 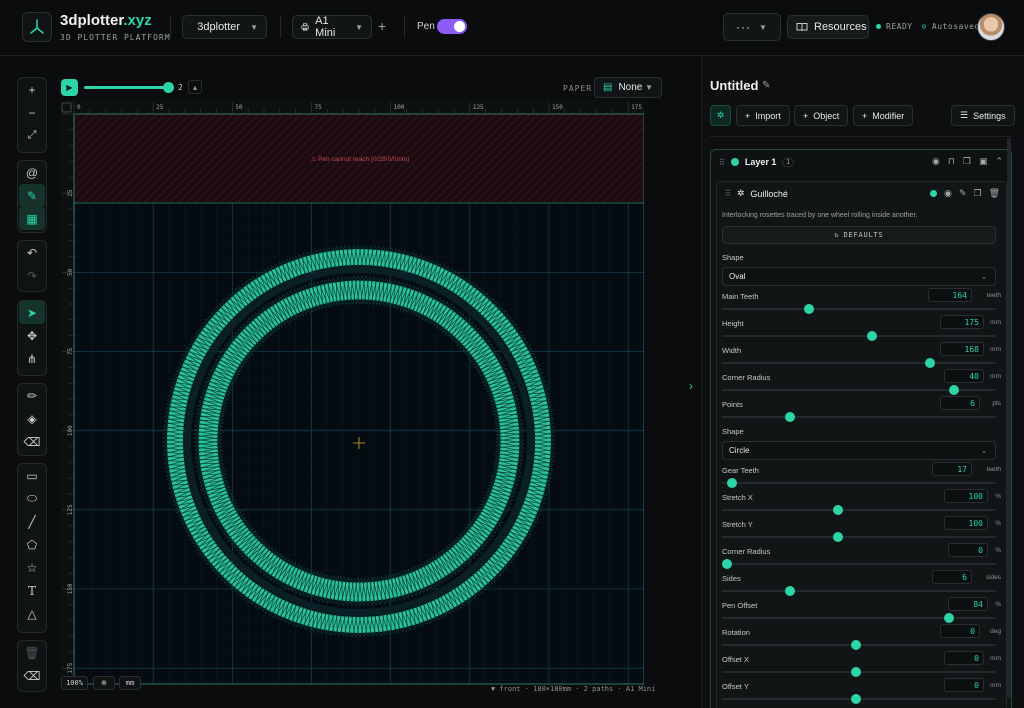 What do you see at coordinates (32, 567) in the screenshot?
I see `star-tool: ☆` at bounding box center [32, 567].